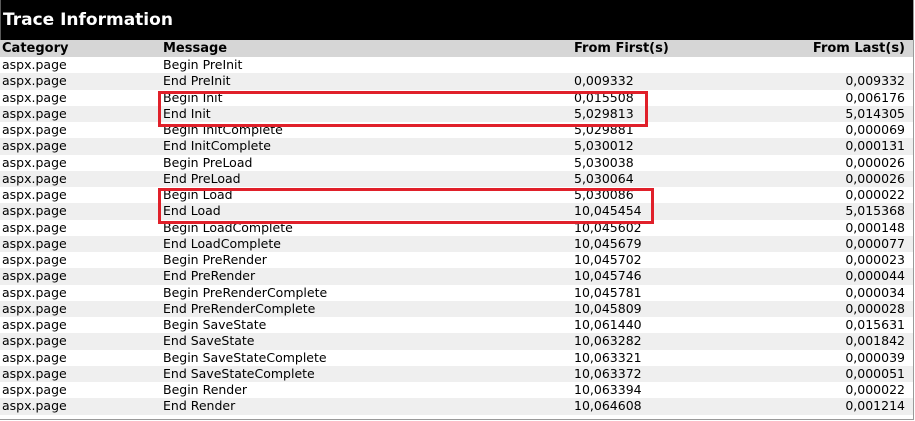 This screenshot has width=915, height=421. I want to click on cell-message: Begin SaveState, so click(215, 324).